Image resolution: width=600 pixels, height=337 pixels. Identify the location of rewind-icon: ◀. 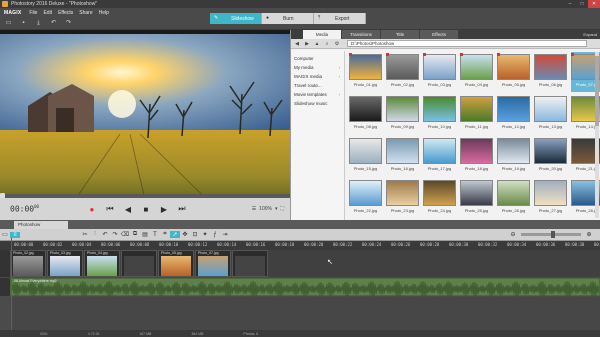
(128, 209).